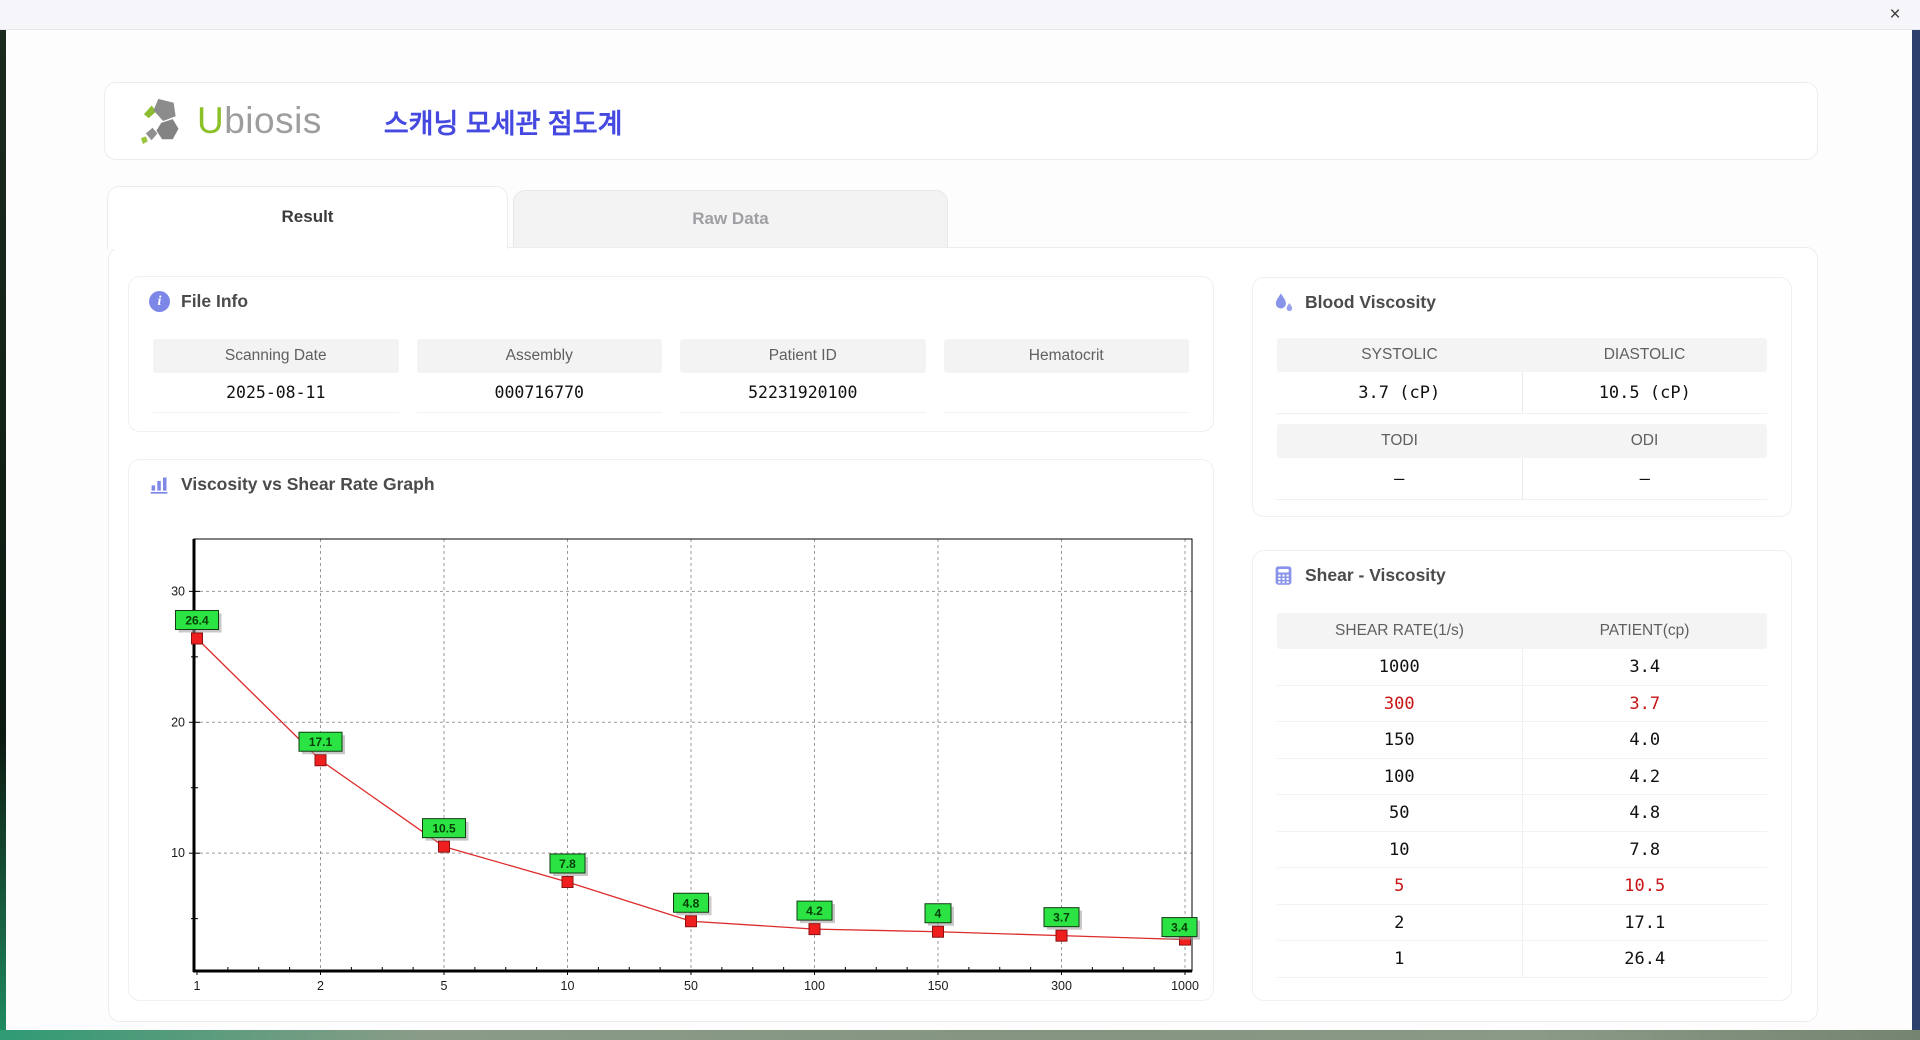 This screenshot has width=1920, height=1040. I want to click on patient-viscosity-cell: 4.0, so click(1645, 740).